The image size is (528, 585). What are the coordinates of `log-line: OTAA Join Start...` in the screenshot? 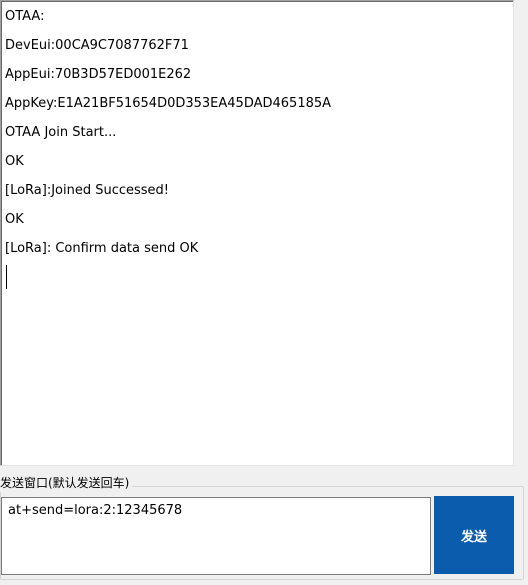 It's located at (61, 132).